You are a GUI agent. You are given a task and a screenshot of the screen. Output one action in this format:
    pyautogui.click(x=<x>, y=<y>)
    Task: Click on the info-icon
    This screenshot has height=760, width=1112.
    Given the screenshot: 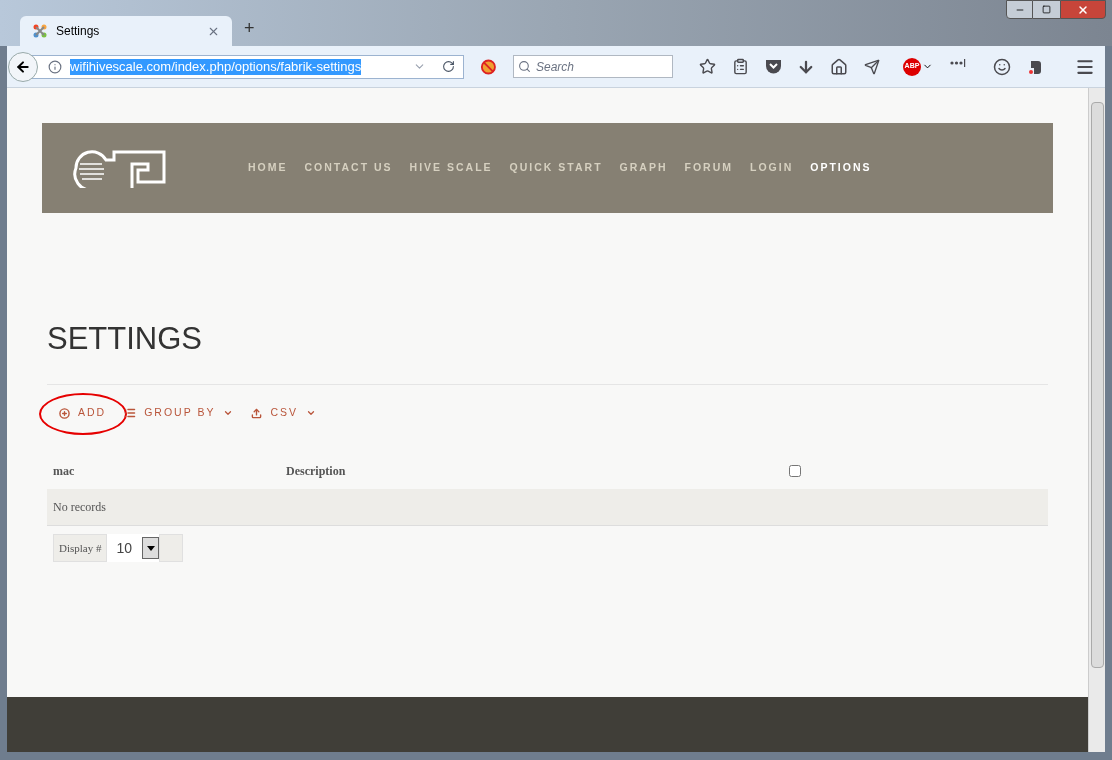 What is the action you would take?
    pyautogui.click(x=55, y=66)
    